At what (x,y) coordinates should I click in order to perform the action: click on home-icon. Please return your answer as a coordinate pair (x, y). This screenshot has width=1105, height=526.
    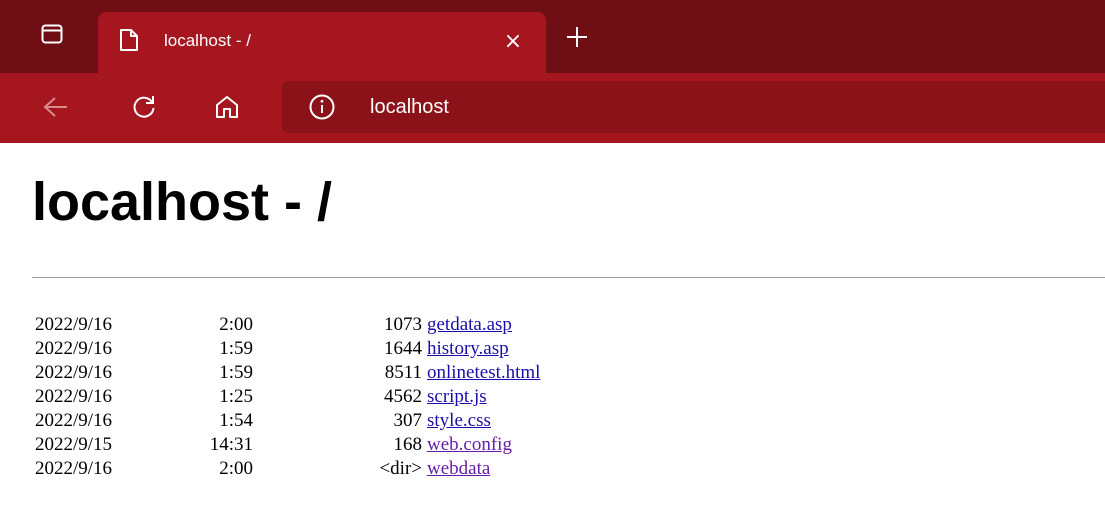
    Looking at the image, I should click on (227, 107).